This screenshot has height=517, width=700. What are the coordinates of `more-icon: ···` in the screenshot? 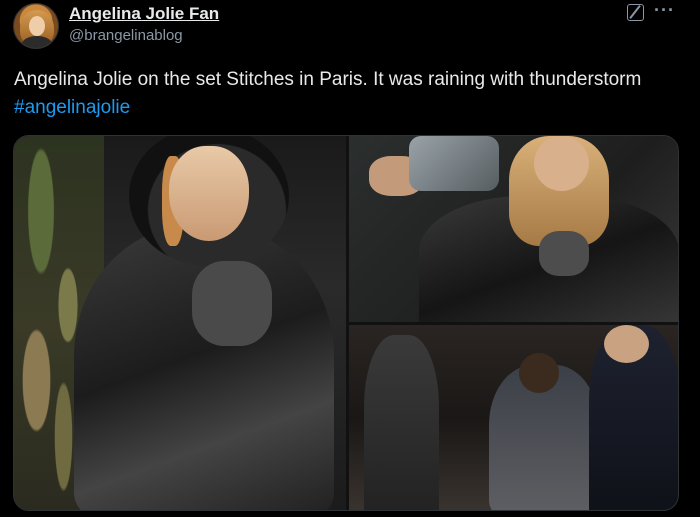 It's located at (664, 10).